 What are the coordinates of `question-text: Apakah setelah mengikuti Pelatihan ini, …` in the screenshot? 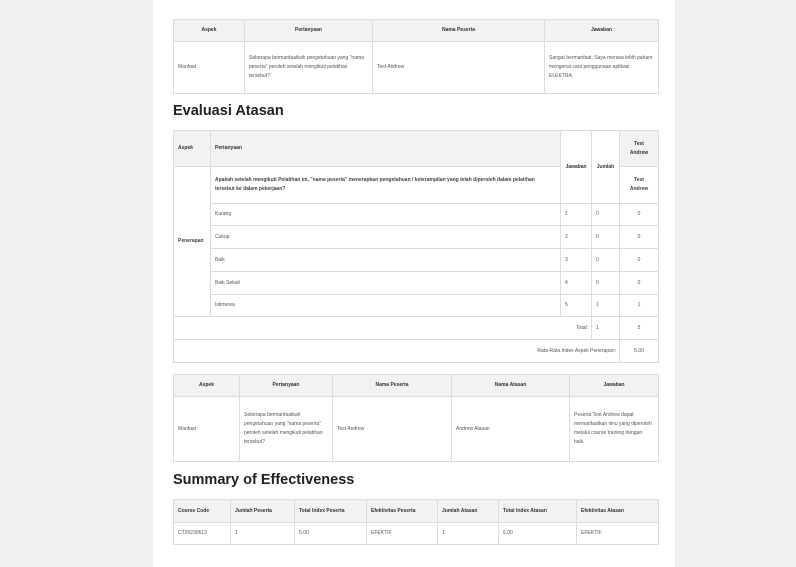 It's located at (385, 185).